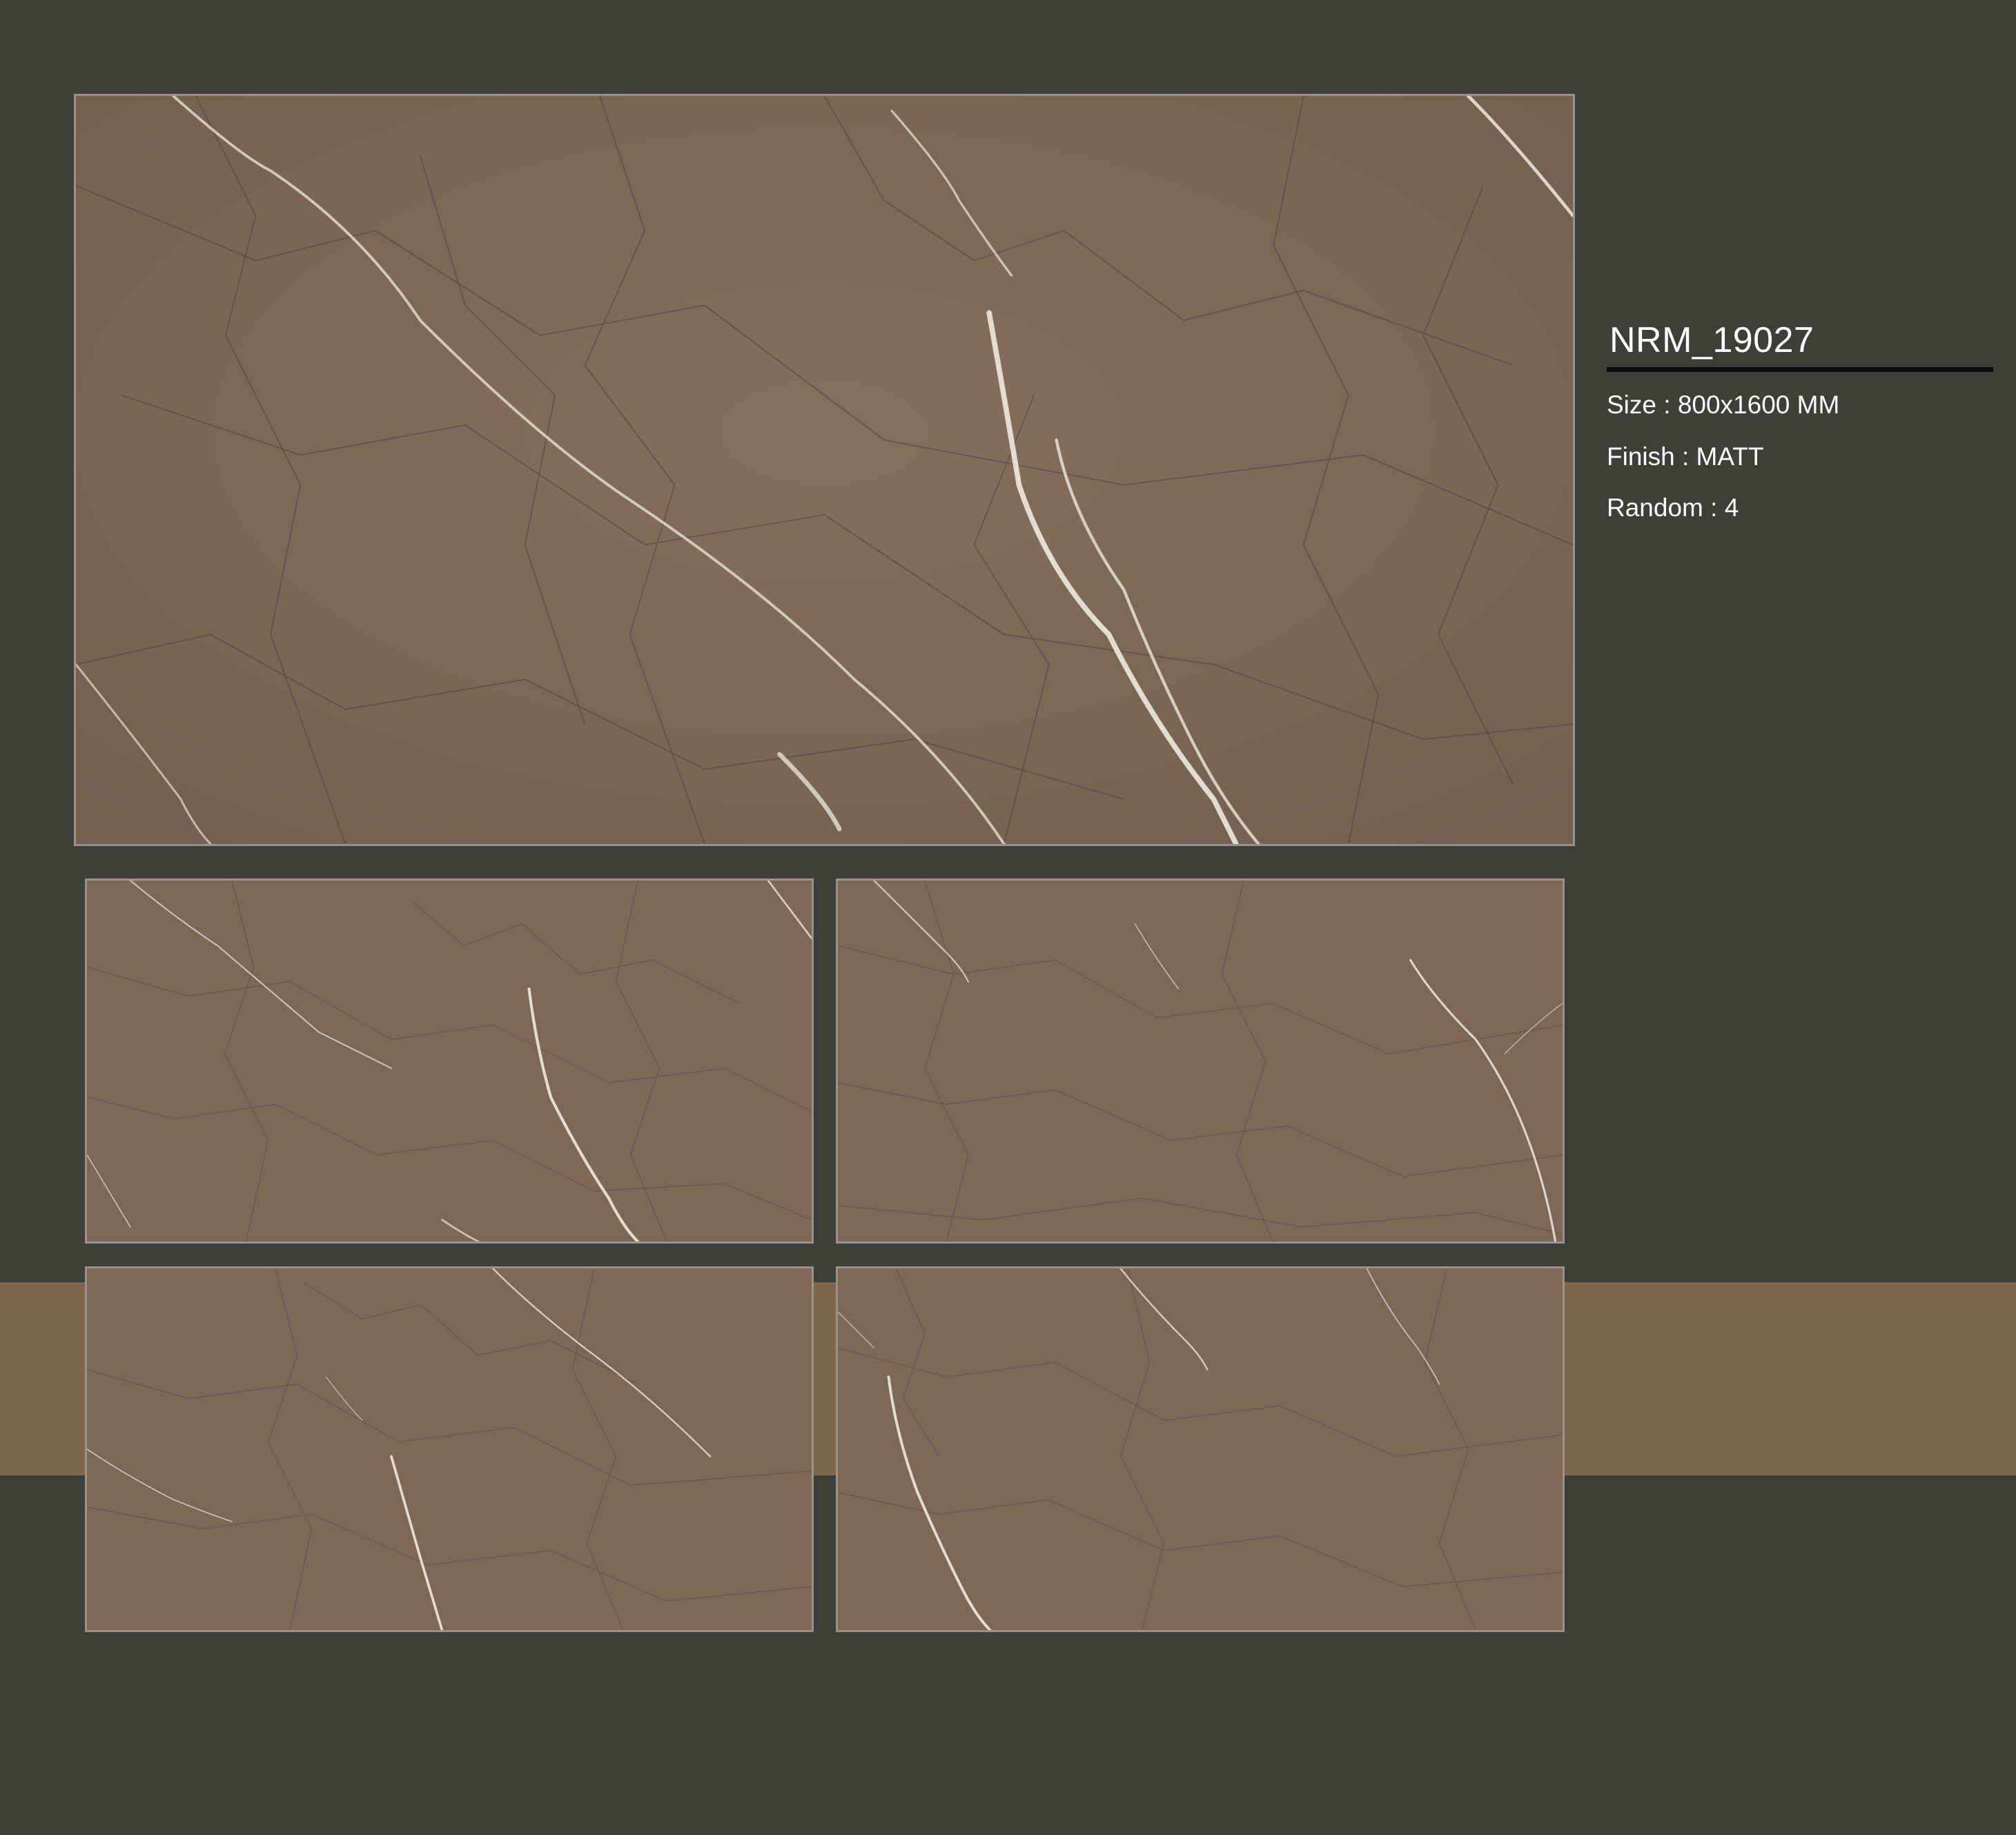 Image resolution: width=2016 pixels, height=1835 pixels. I want to click on spec-random-label: Random, so click(1655, 507).